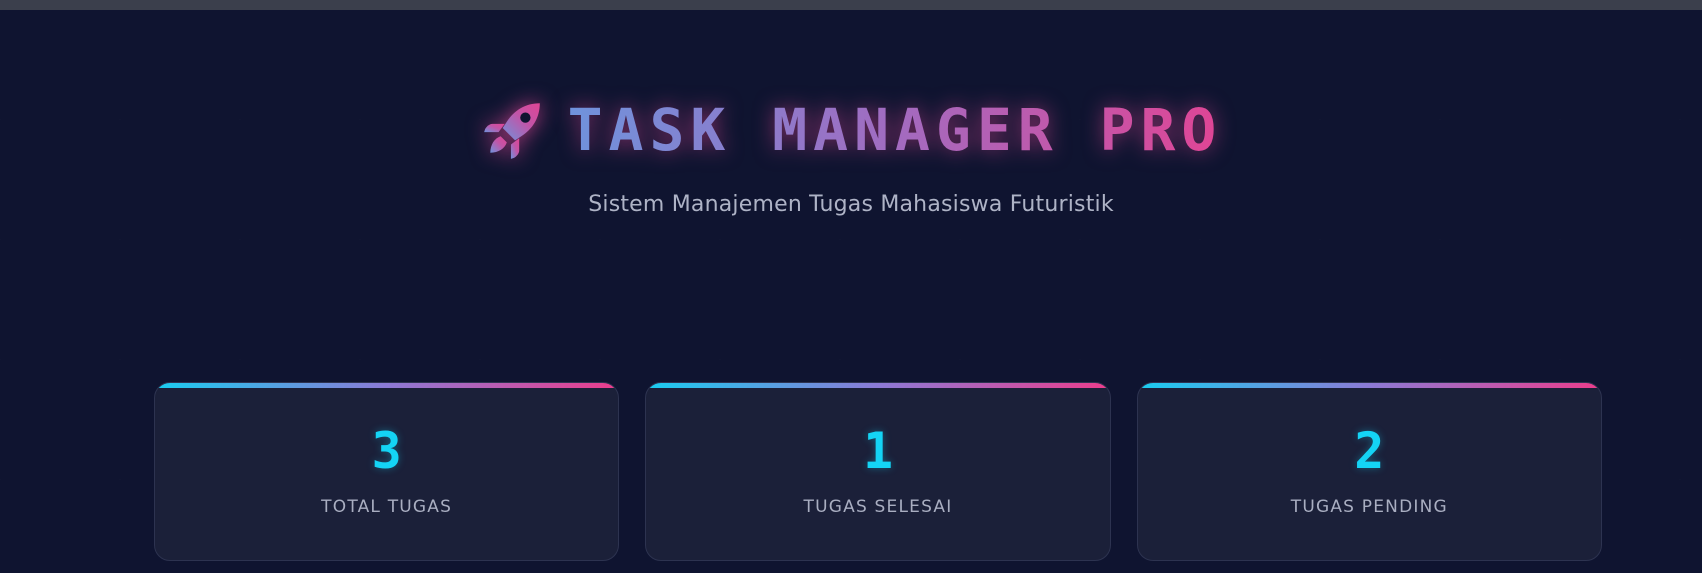 The width and height of the screenshot is (1702, 573). I want to click on title-row: TASK MANAGER PRO, so click(851, 130).